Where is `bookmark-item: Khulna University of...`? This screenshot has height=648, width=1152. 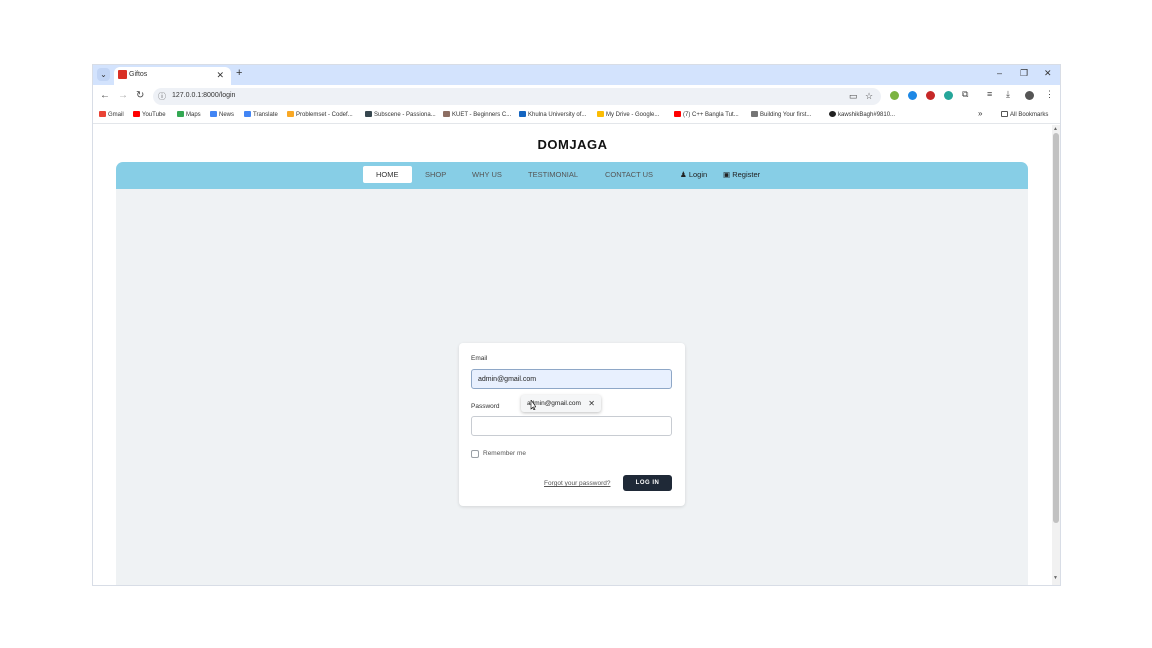
bookmark-item: Khulna University of... is located at coordinates (552, 114).